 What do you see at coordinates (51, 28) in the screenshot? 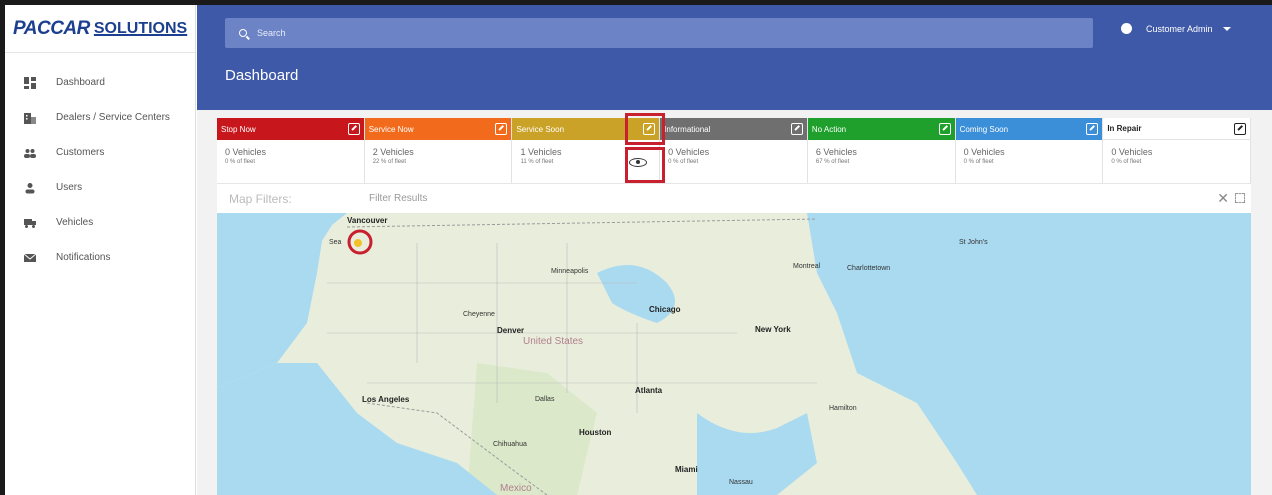
I see `logo-text: PACCAR` at bounding box center [51, 28].